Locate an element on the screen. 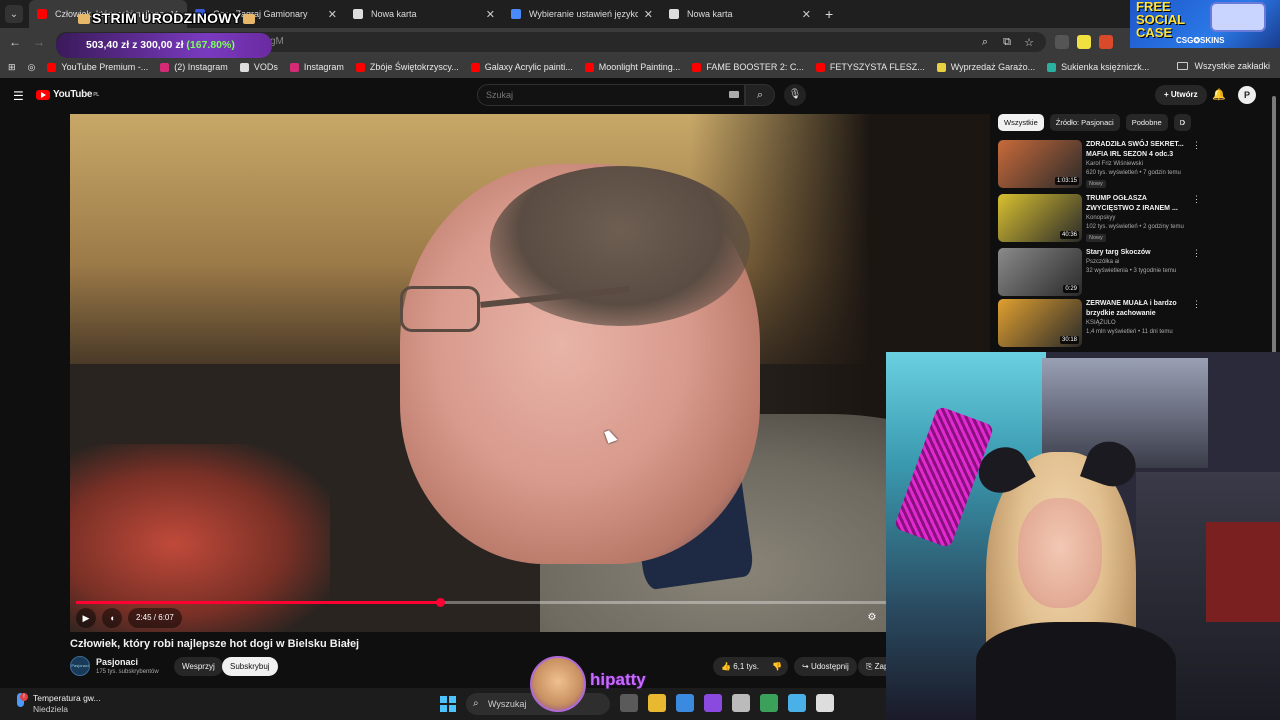 The width and height of the screenshot is (1280, 720). save-icon: ⎘ is located at coordinates (870, 666).